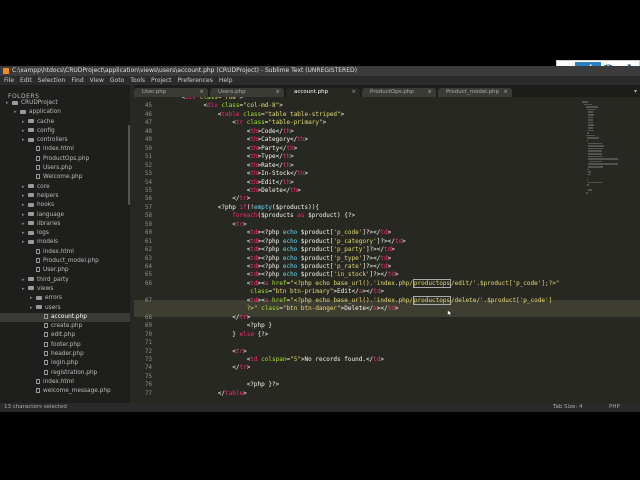  I want to click on menu-item-help: Help, so click(226, 80).